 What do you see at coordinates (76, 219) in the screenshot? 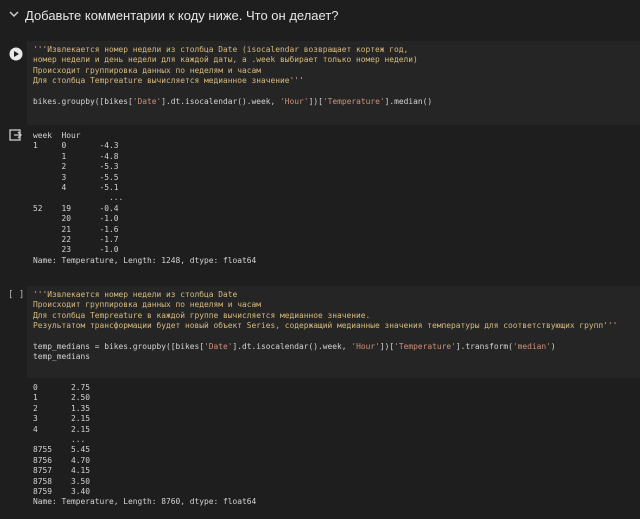
I see `output-row: 20 -1.0` at bounding box center [76, 219].